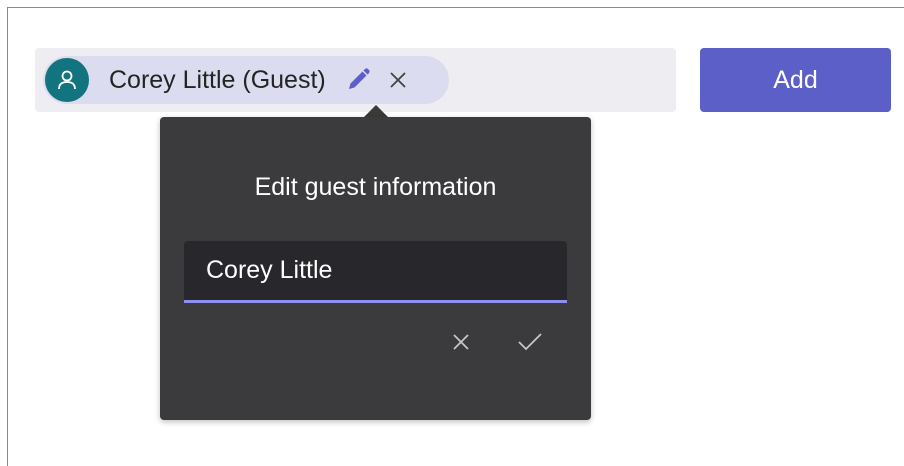 This screenshot has height=466, width=904. I want to click on popover-title: Edit guest information, so click(375, 187).